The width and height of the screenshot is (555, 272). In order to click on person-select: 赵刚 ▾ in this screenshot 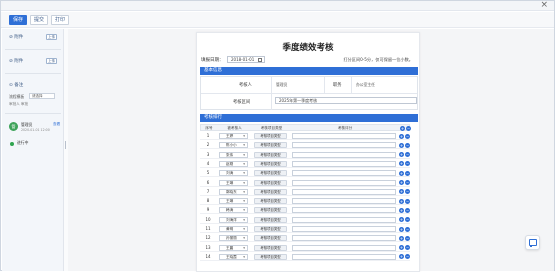, I will do `click(233, 163)`.